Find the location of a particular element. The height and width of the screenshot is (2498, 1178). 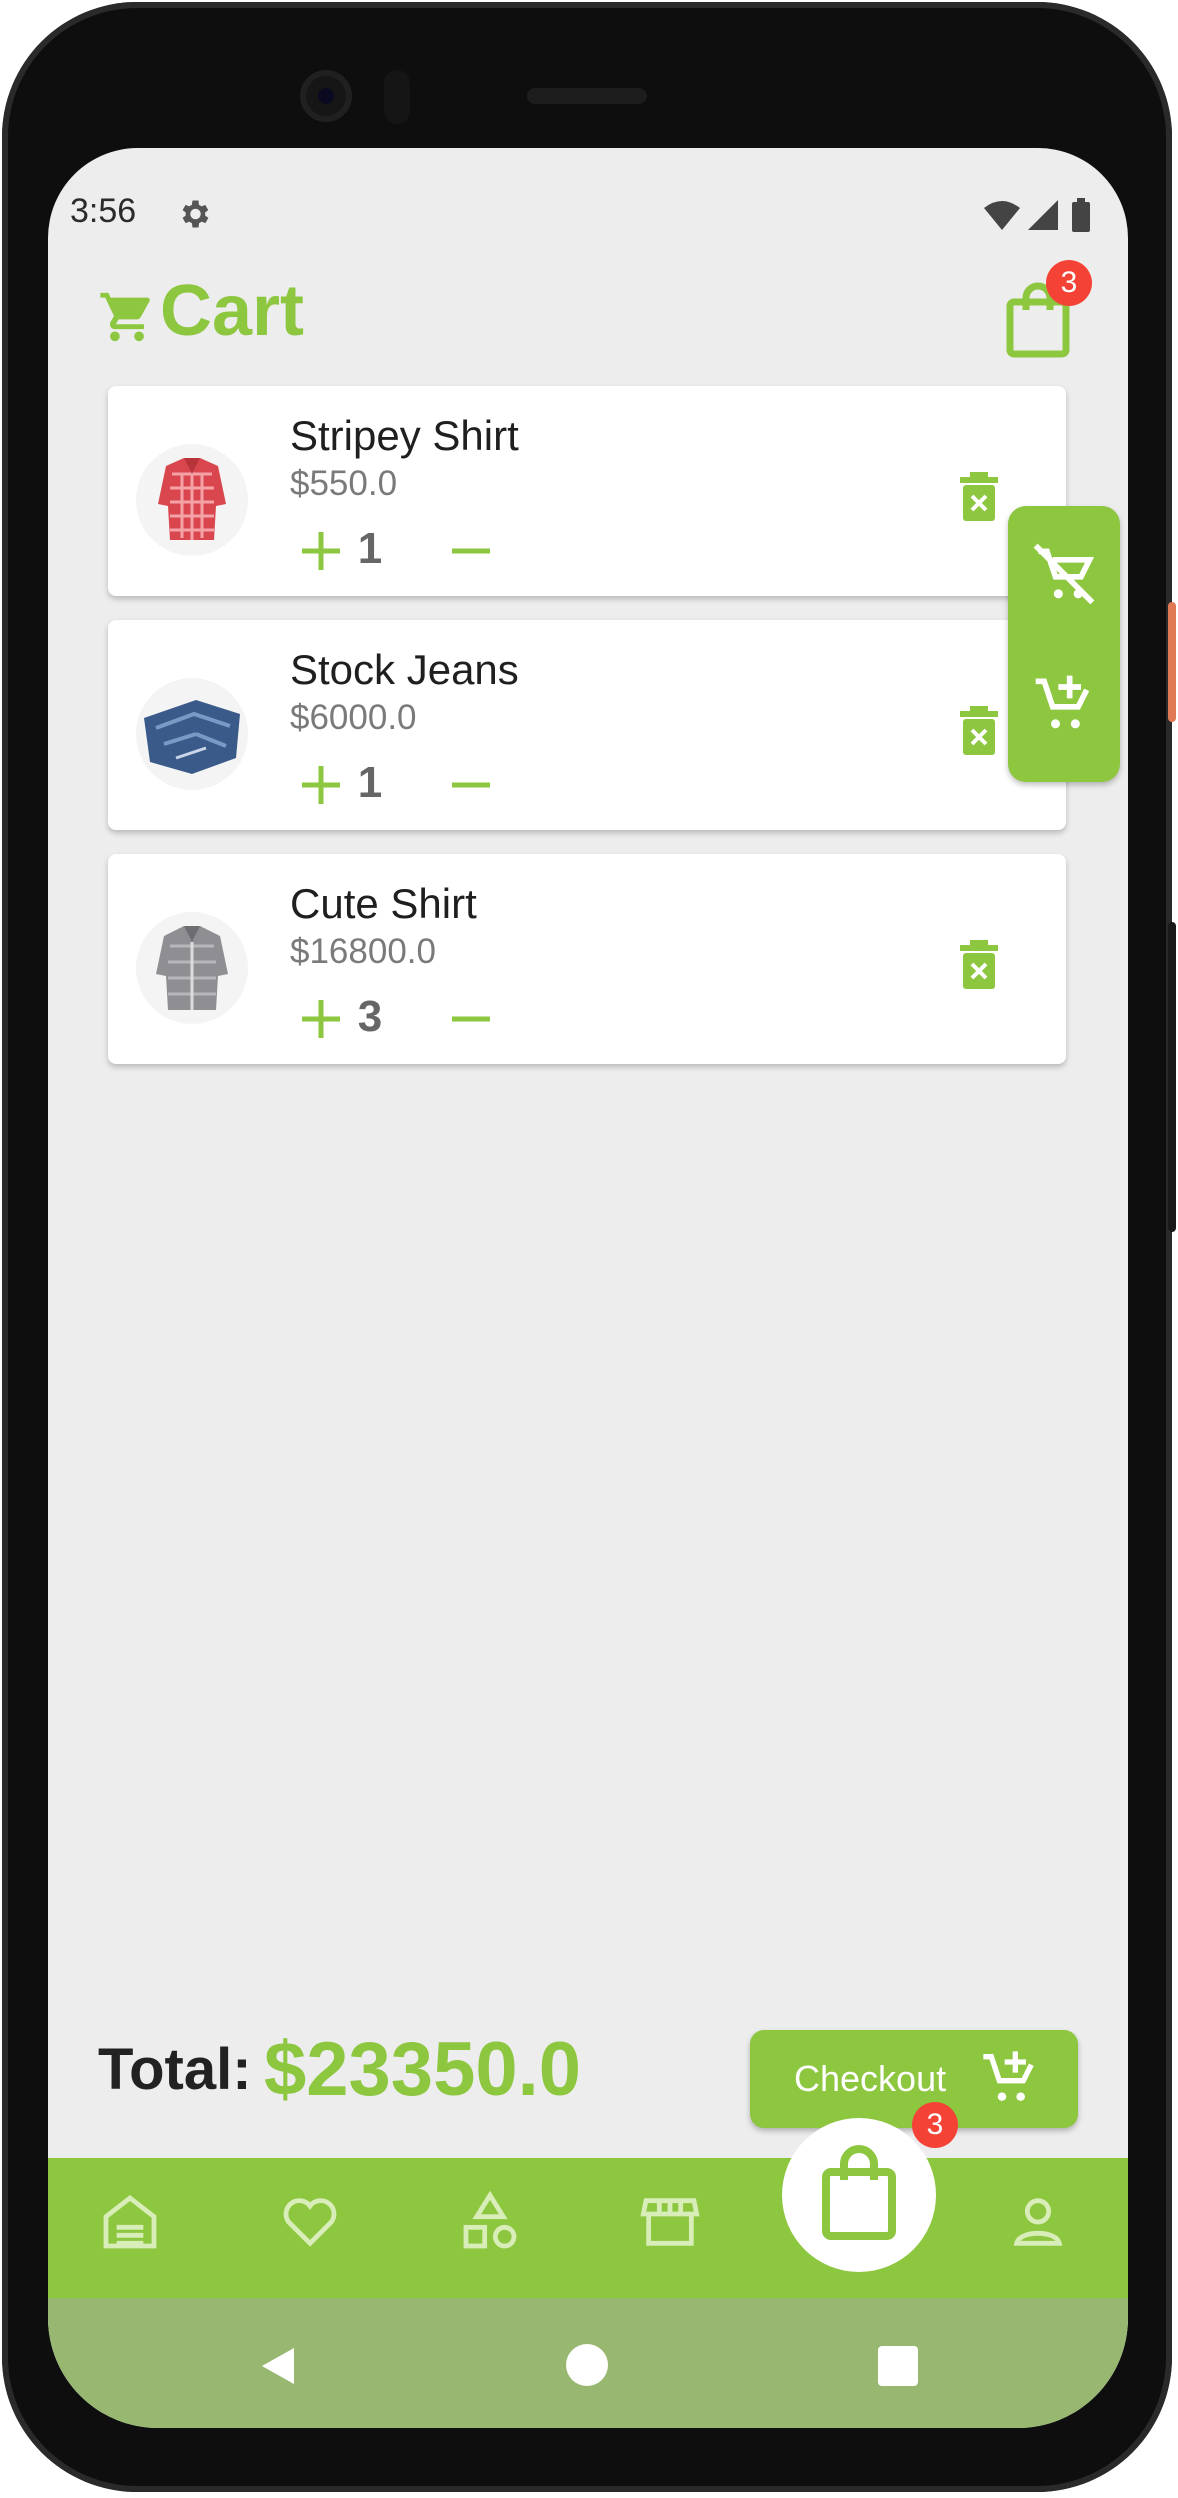

checkout-label: Checkout is located at coordinates (870, 2078).